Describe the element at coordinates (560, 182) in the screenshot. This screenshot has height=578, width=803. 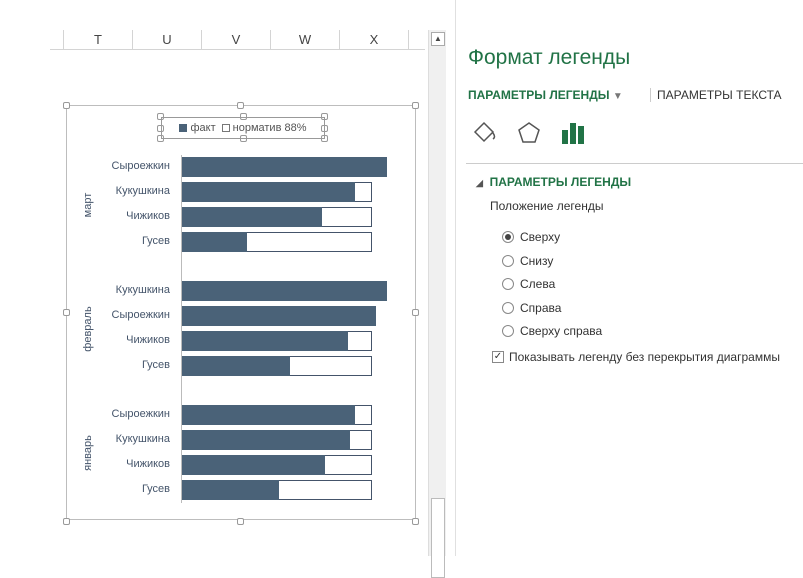
I see `section-label: ПАРАМЕТРЫ ЛЕГЕНДЫ` at that location.